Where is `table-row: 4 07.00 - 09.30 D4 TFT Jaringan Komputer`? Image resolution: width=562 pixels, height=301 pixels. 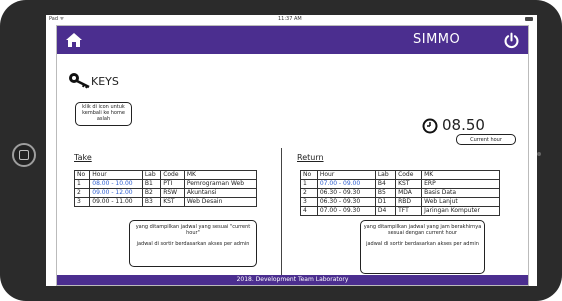 table-row: 4 07.00 - 09.30 D4 TFT Jaringan Komputer is located at coordinates (400, 211).